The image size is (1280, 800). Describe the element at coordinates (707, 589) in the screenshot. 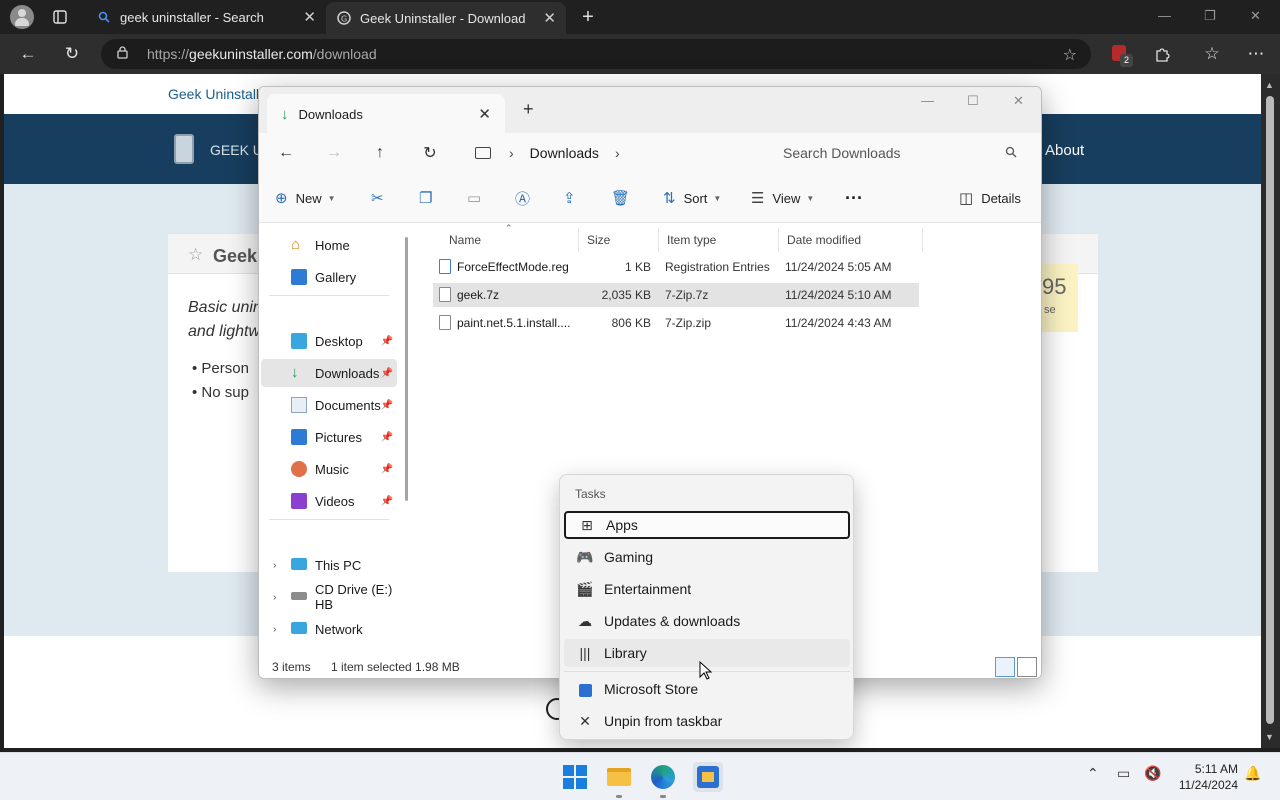

I see `jump-list-item-entertainment: 🎬 Entertainment` at that location.